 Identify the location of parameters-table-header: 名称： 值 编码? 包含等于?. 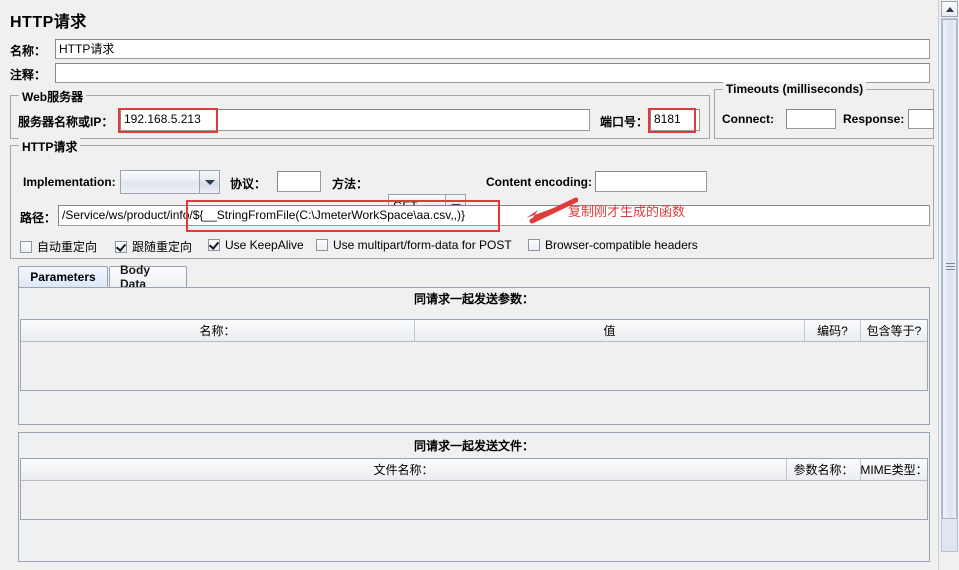
(474, 331).